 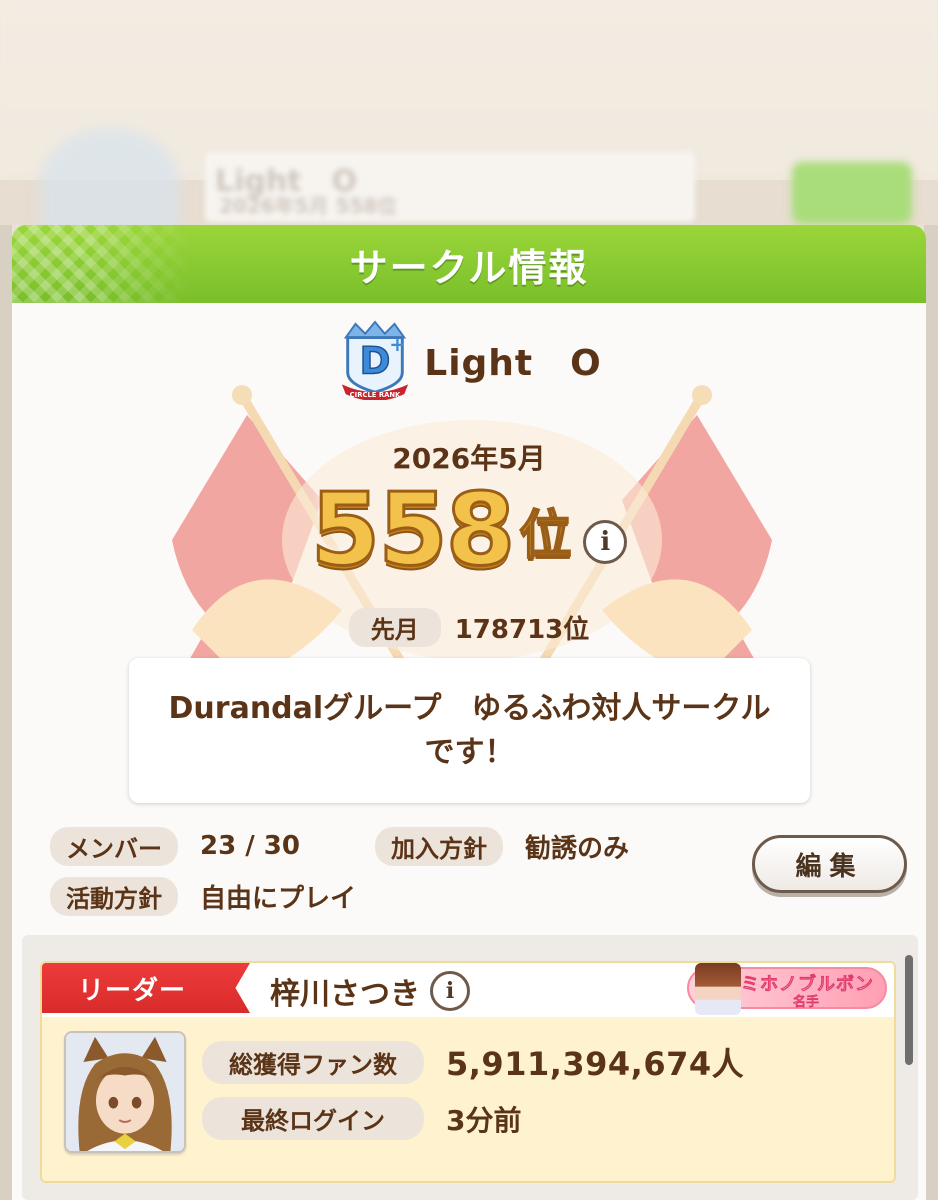 I want to click on last-login-value: 3分前, so click(x=484, y=1120).